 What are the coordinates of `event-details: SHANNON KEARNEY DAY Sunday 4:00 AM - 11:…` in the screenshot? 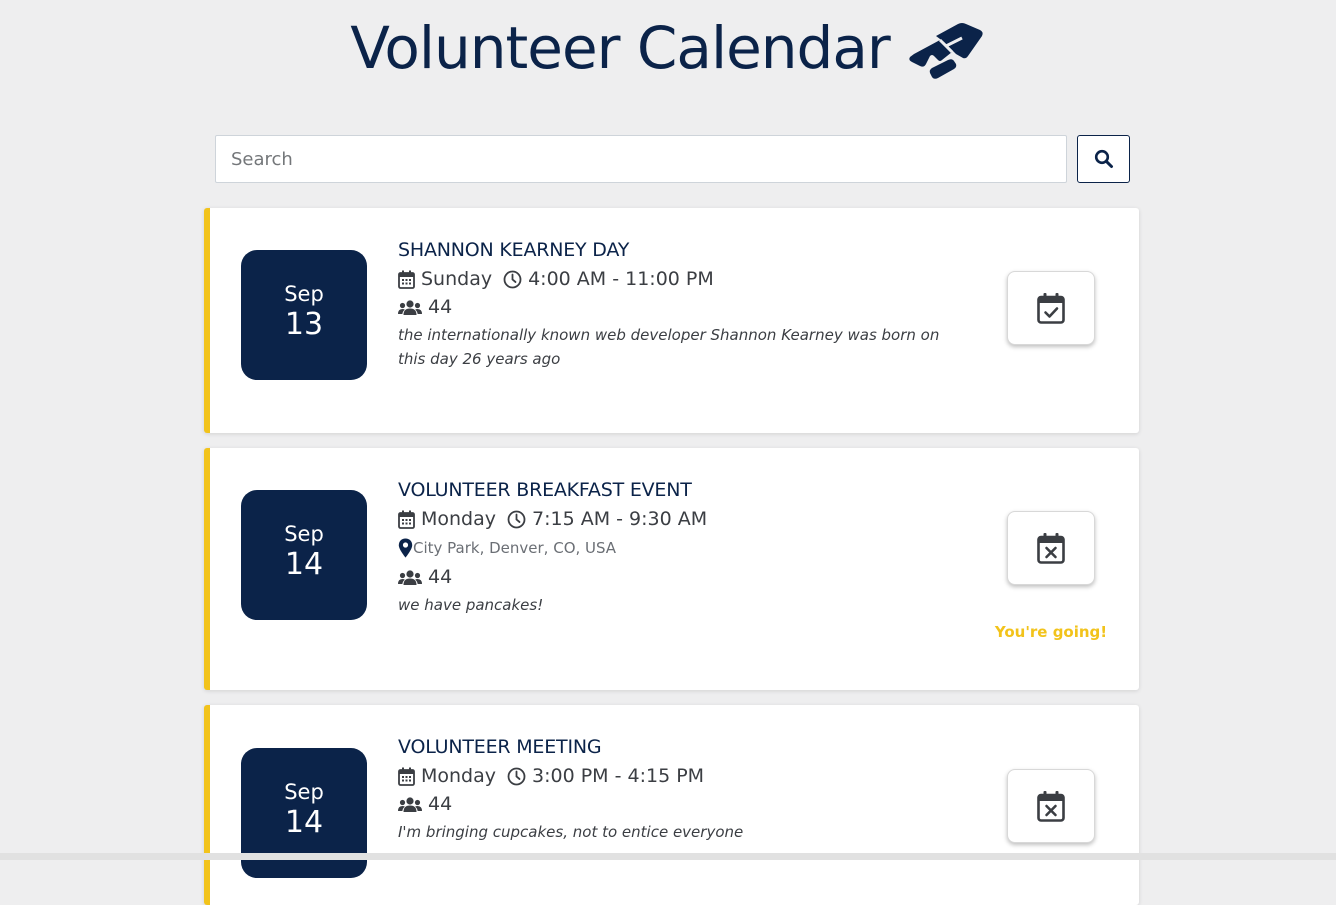 It's located at (678, 304).